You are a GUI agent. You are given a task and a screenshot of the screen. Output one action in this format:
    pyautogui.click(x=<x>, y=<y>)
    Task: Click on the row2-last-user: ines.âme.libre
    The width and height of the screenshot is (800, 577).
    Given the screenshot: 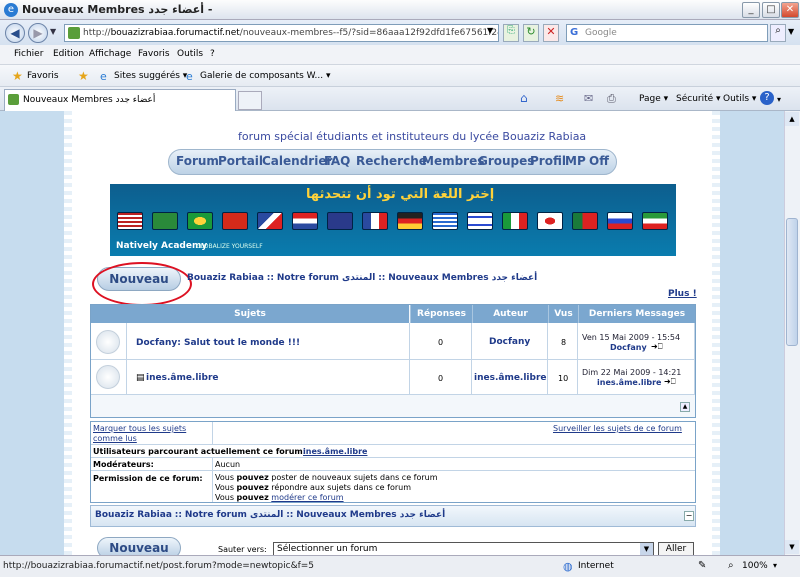 What is the action you would take?
    pyautogui.click(x=629, y=382)
    